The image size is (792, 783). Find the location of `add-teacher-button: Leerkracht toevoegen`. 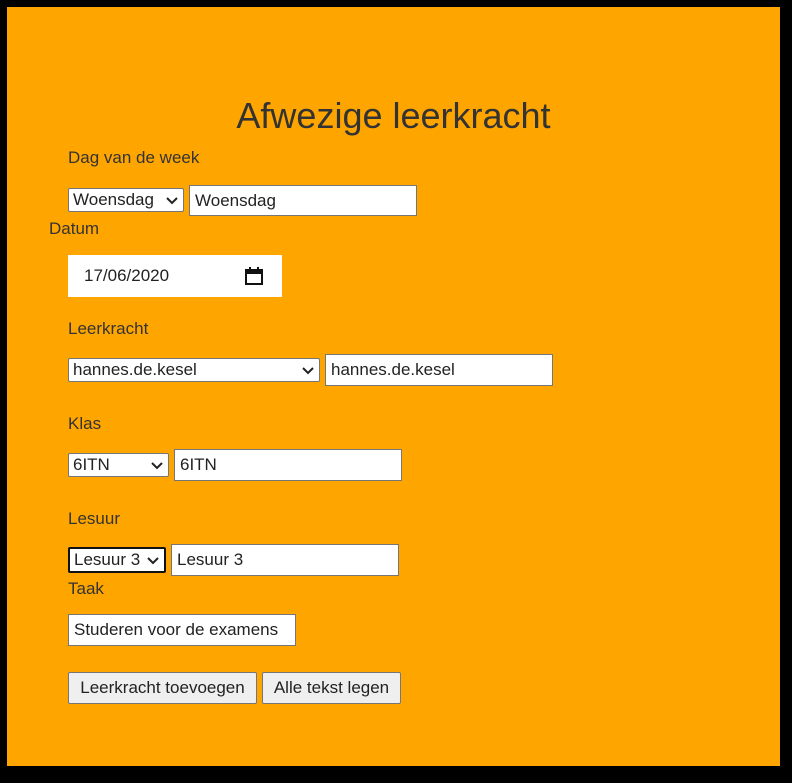

add-teacher-button: Leerkracht toevoegen is located at coordinates (162, 688).